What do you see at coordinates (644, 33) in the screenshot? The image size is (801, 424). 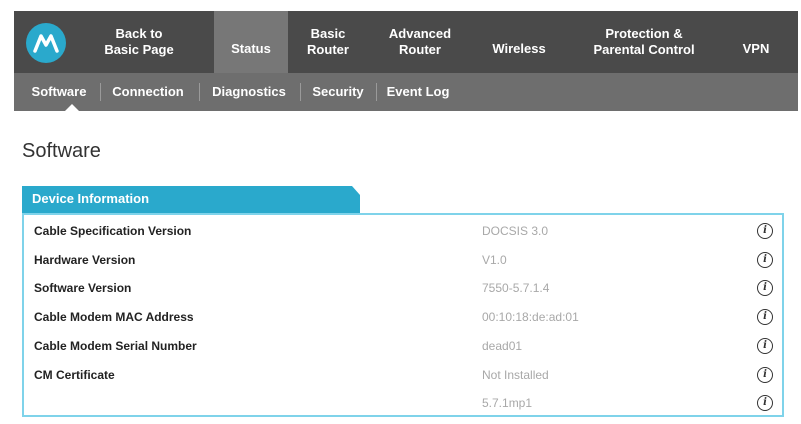 I see `nav-label: Protection &` at bounding box center [644, 33].